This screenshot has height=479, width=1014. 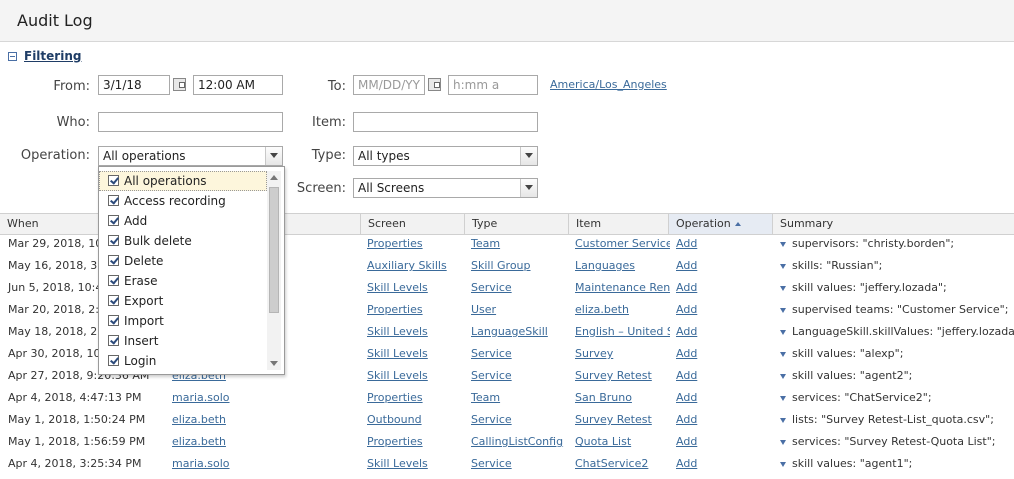 What do you see at coordinates (516, 332) in the screenshot?
I see `cell-type: LanguageSkill` at bounding box center [516, 332].